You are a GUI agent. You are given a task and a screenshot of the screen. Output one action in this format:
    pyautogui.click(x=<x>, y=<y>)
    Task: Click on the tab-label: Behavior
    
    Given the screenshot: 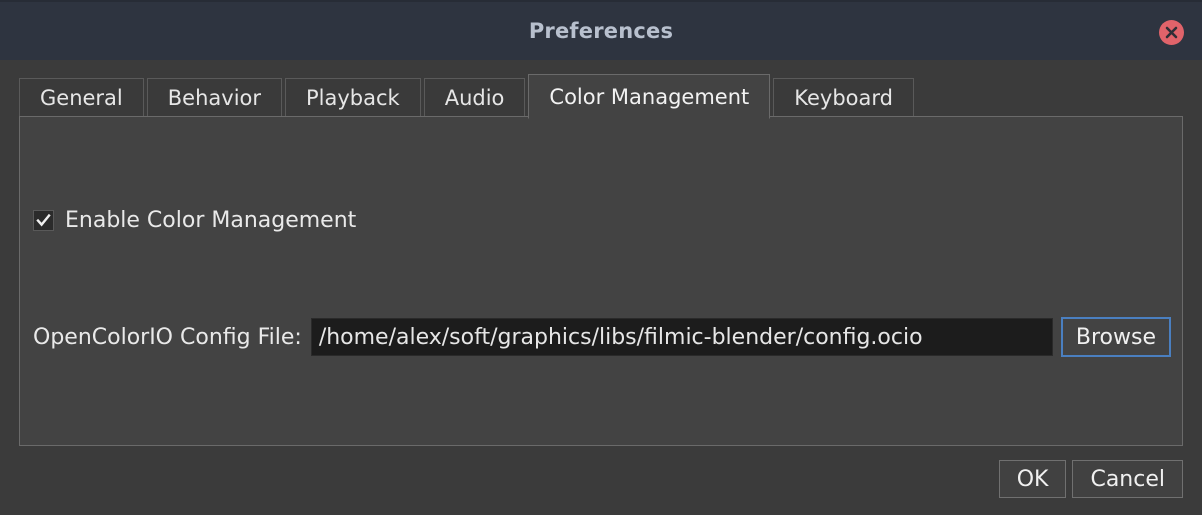 What is the action you would take?
    pyautogui.click(x=214, y=98)
    